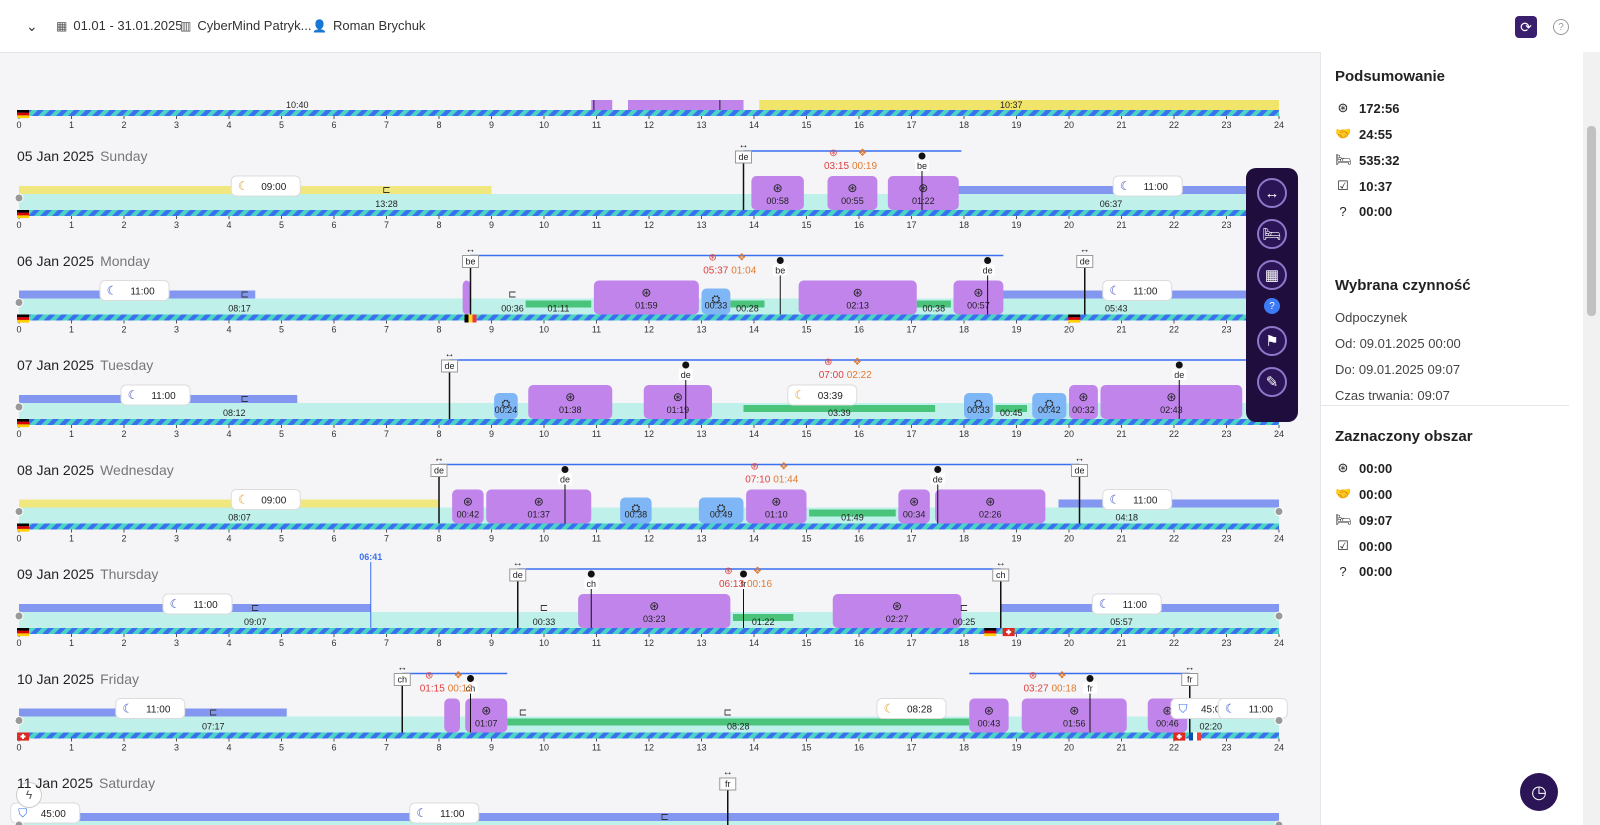 The image size is (1600, 825). What do you see at coordinates (757, 480) in the screenshot?
I see `total-drive-label: 07:10` at bounding box center [757, 480].